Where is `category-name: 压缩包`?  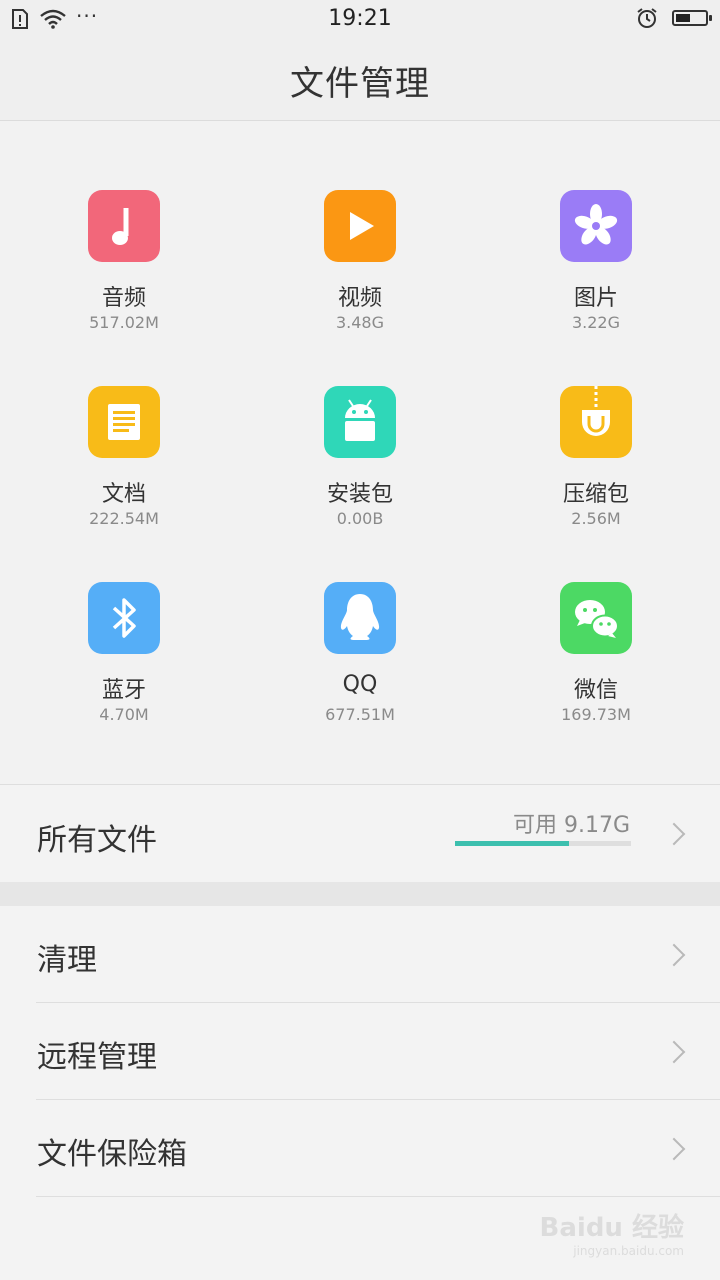 category-name: 压缩包 is located at coordinates (595, 494).